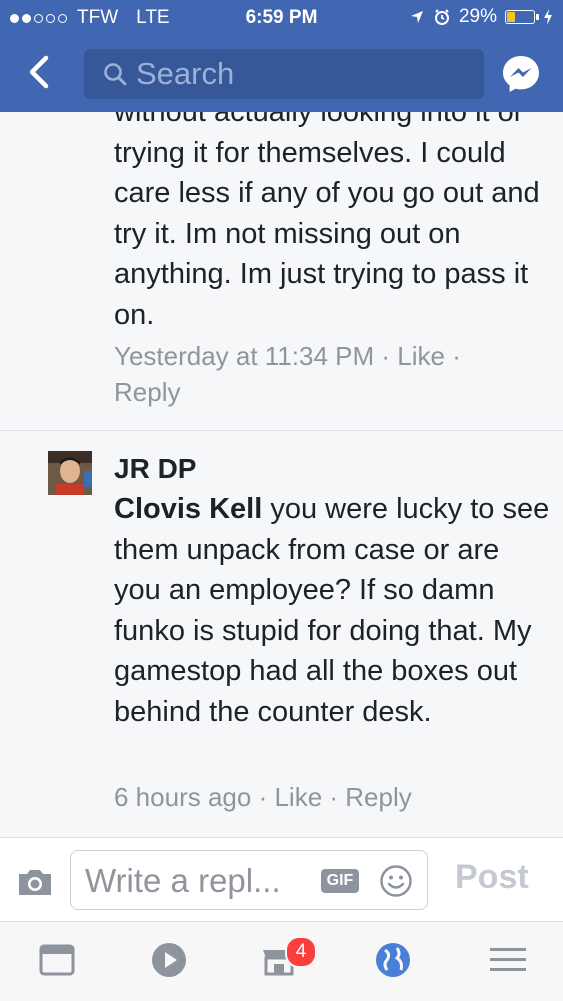  What do you see at coordinates (185, 73) in the screenshot?
I see `search-placeholder: Search` at bounding box center [185, 73].